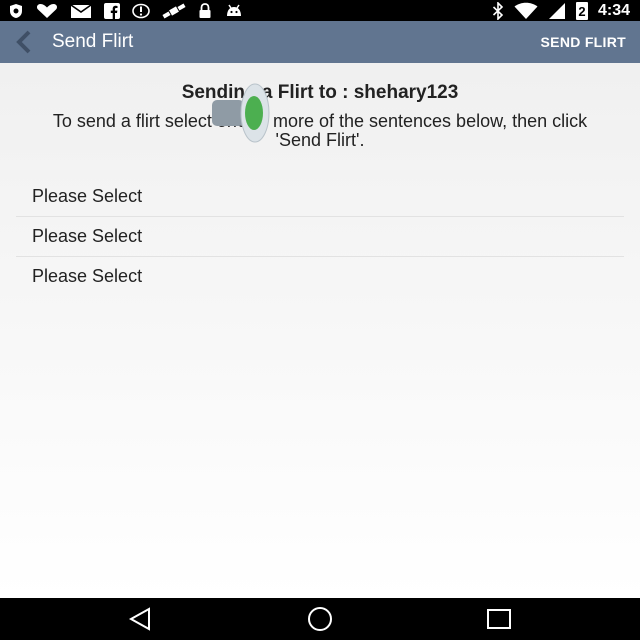 The height and width of the screenshot is (640, 640). I want to click on battery-icon: 2, so click(581, 10).